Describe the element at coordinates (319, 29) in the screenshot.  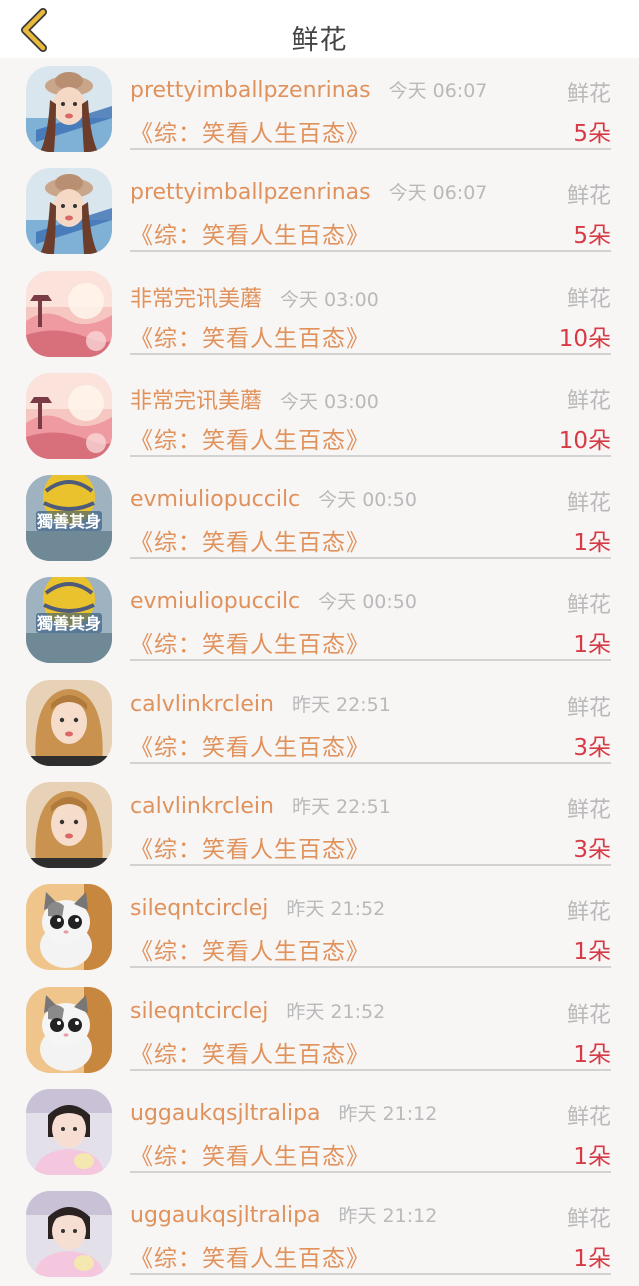
I see `app-header: 鲜花` at that location.